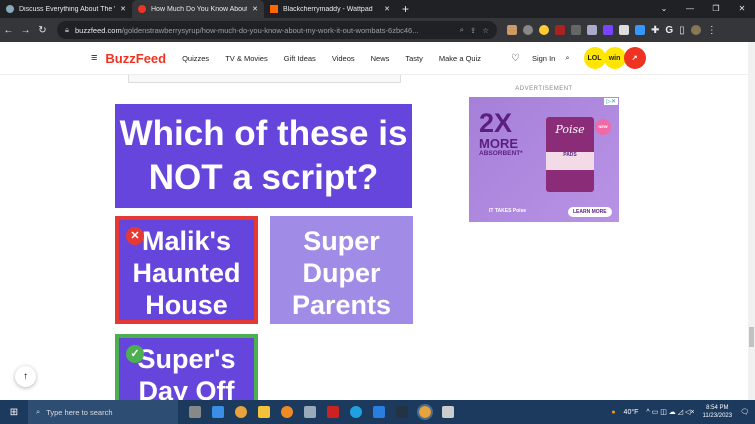 The width and height of the screenshot is (755, 424). Describe the element at coordinates (25, 30) in the screenshot. I see `forward-icon: →` at that location.